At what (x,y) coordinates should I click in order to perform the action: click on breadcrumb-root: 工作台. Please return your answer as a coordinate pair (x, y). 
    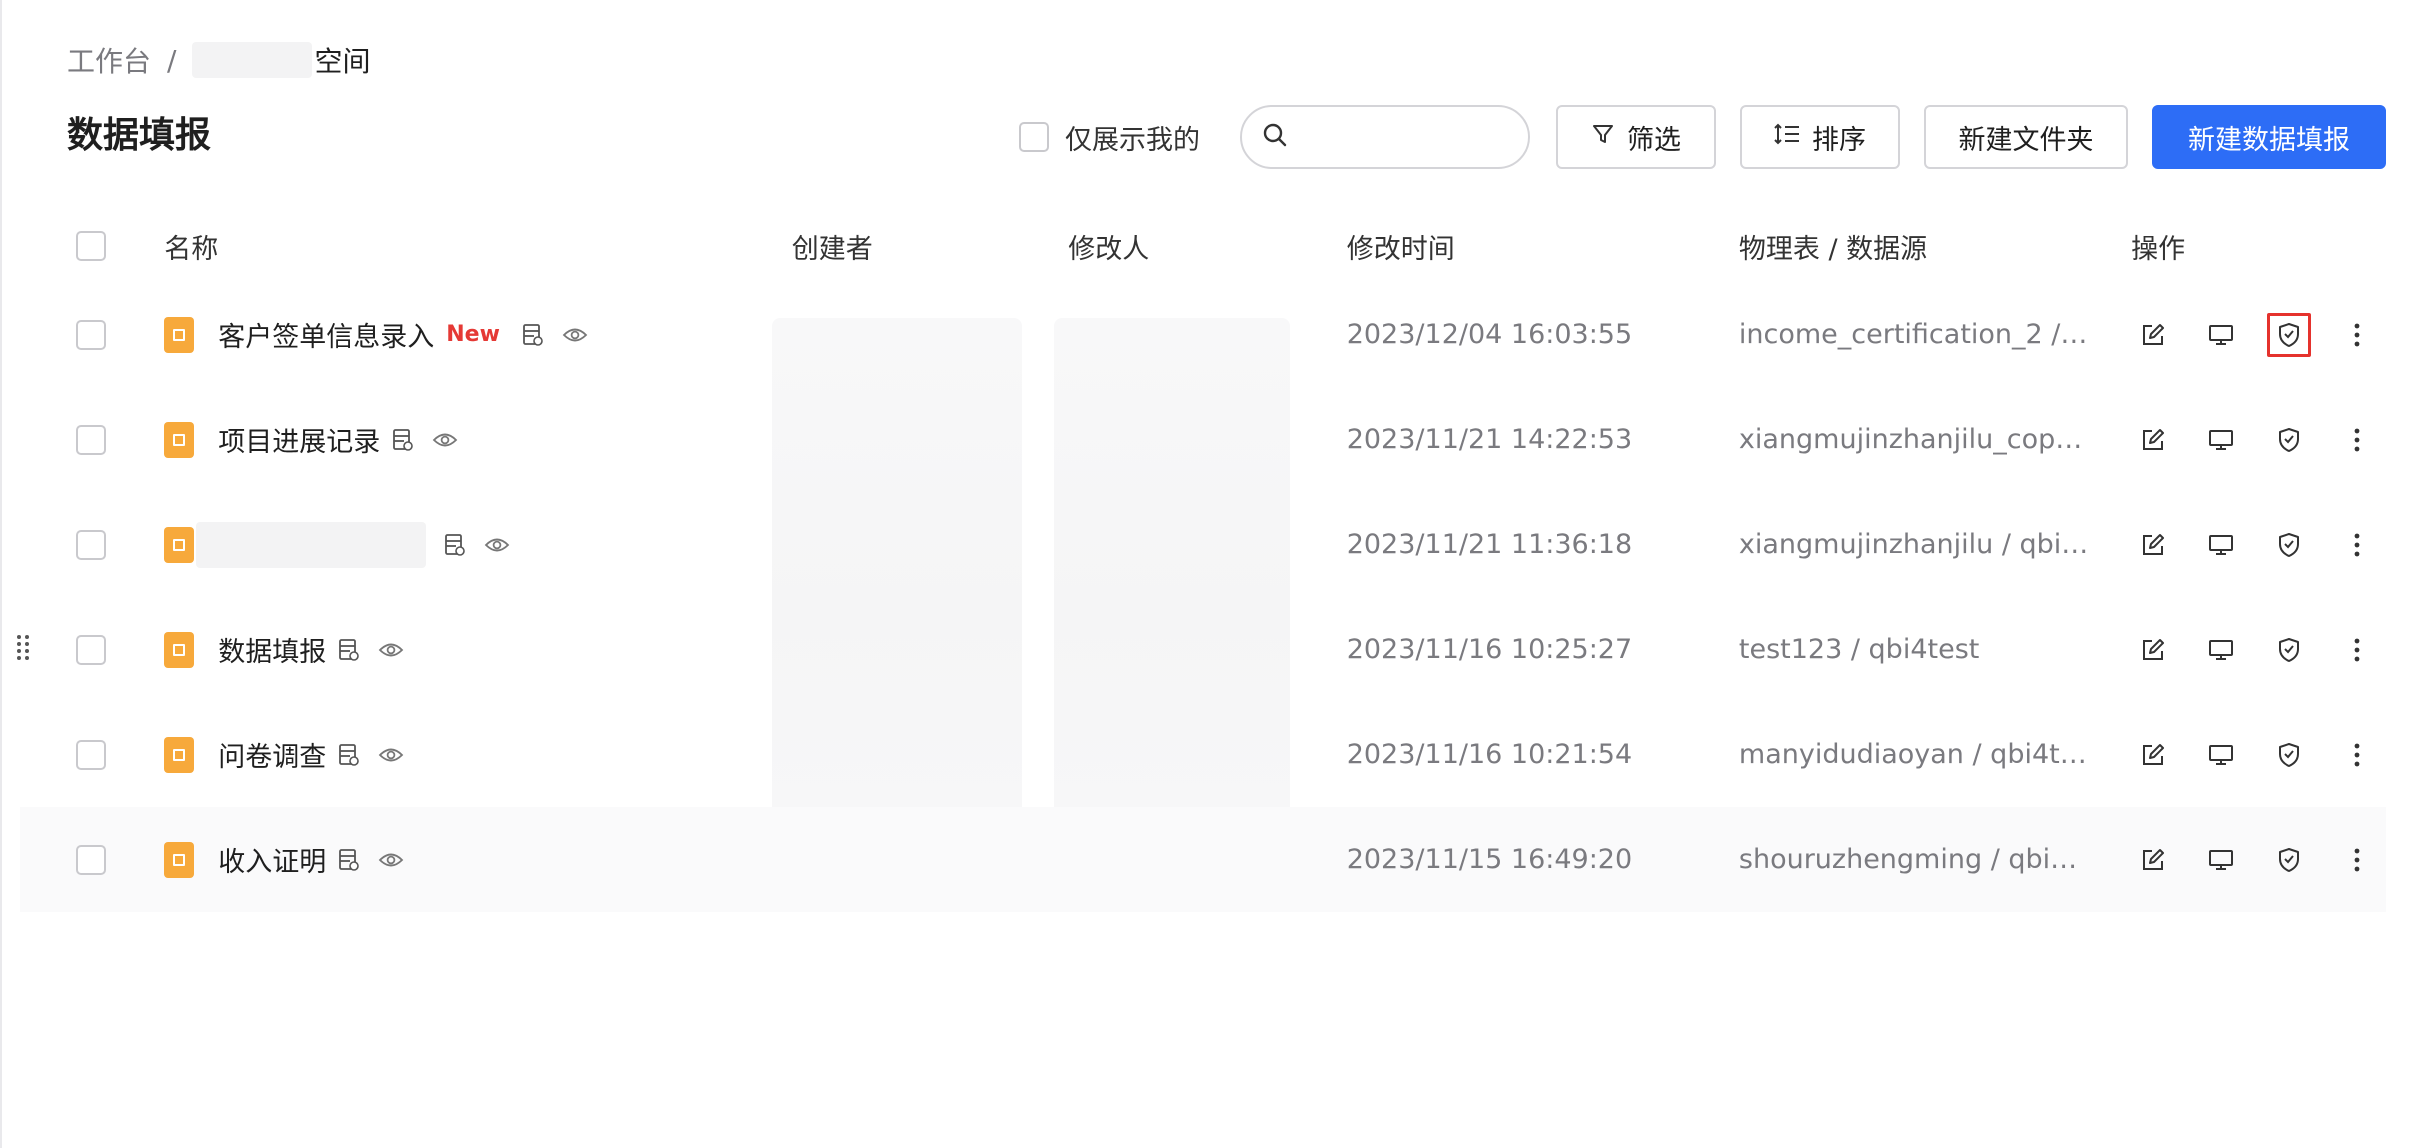
    Looking at the image, I should click on (109, 60).